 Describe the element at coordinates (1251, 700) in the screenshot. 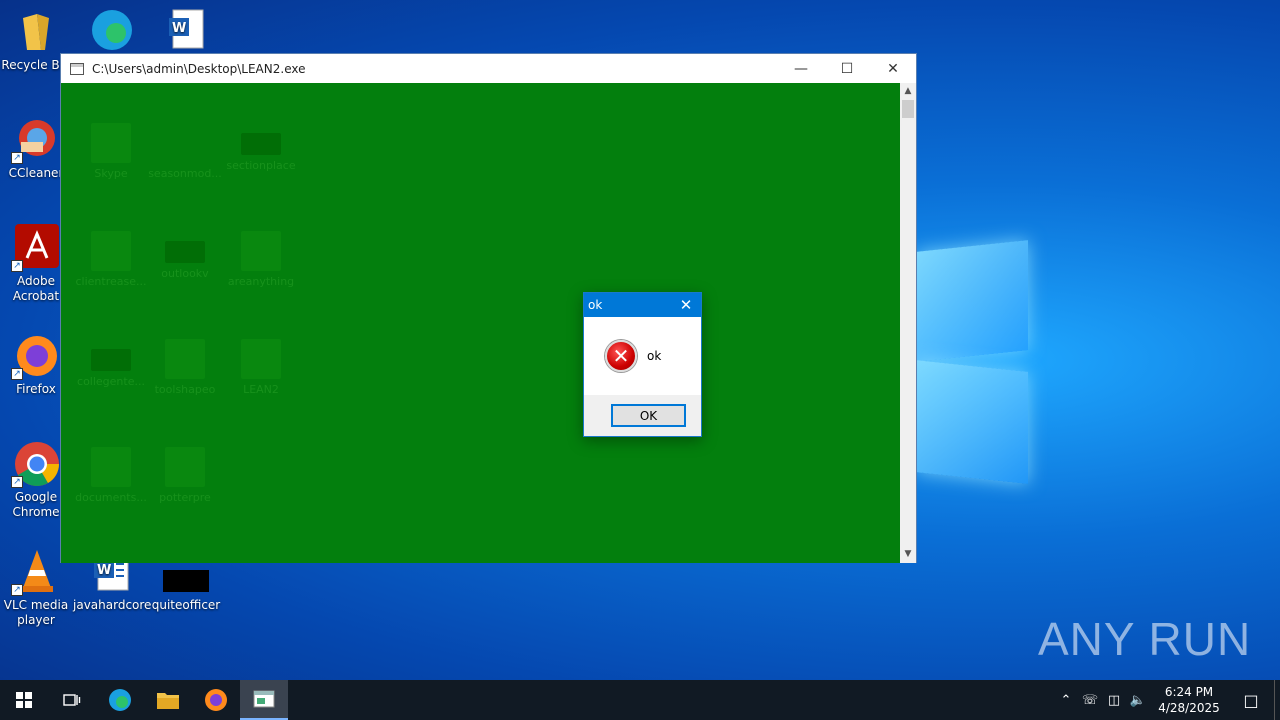

I see `notification-icon: □` at that location.